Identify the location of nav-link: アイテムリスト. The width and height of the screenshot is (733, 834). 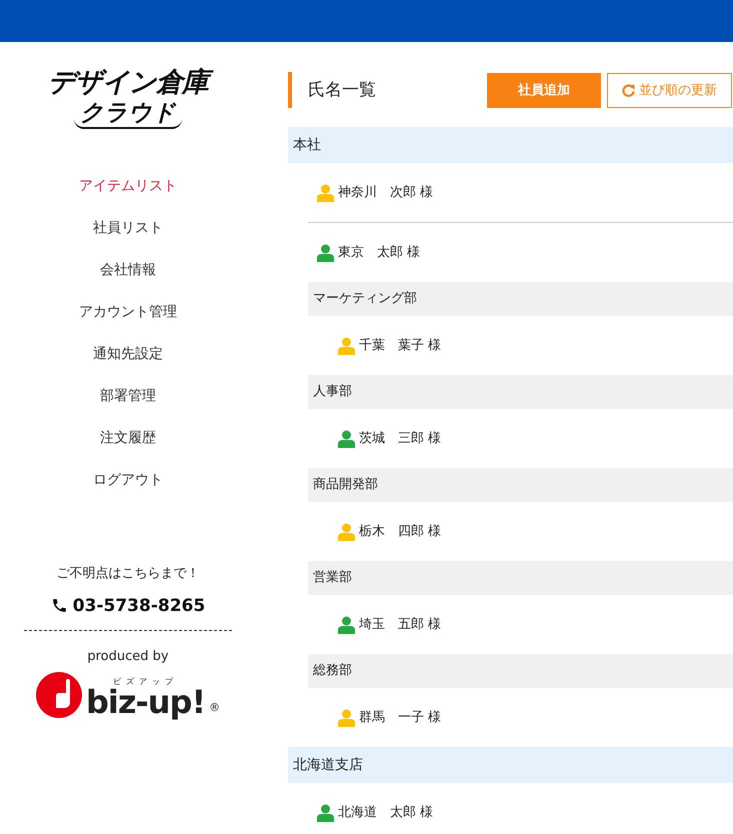
(128, 185).